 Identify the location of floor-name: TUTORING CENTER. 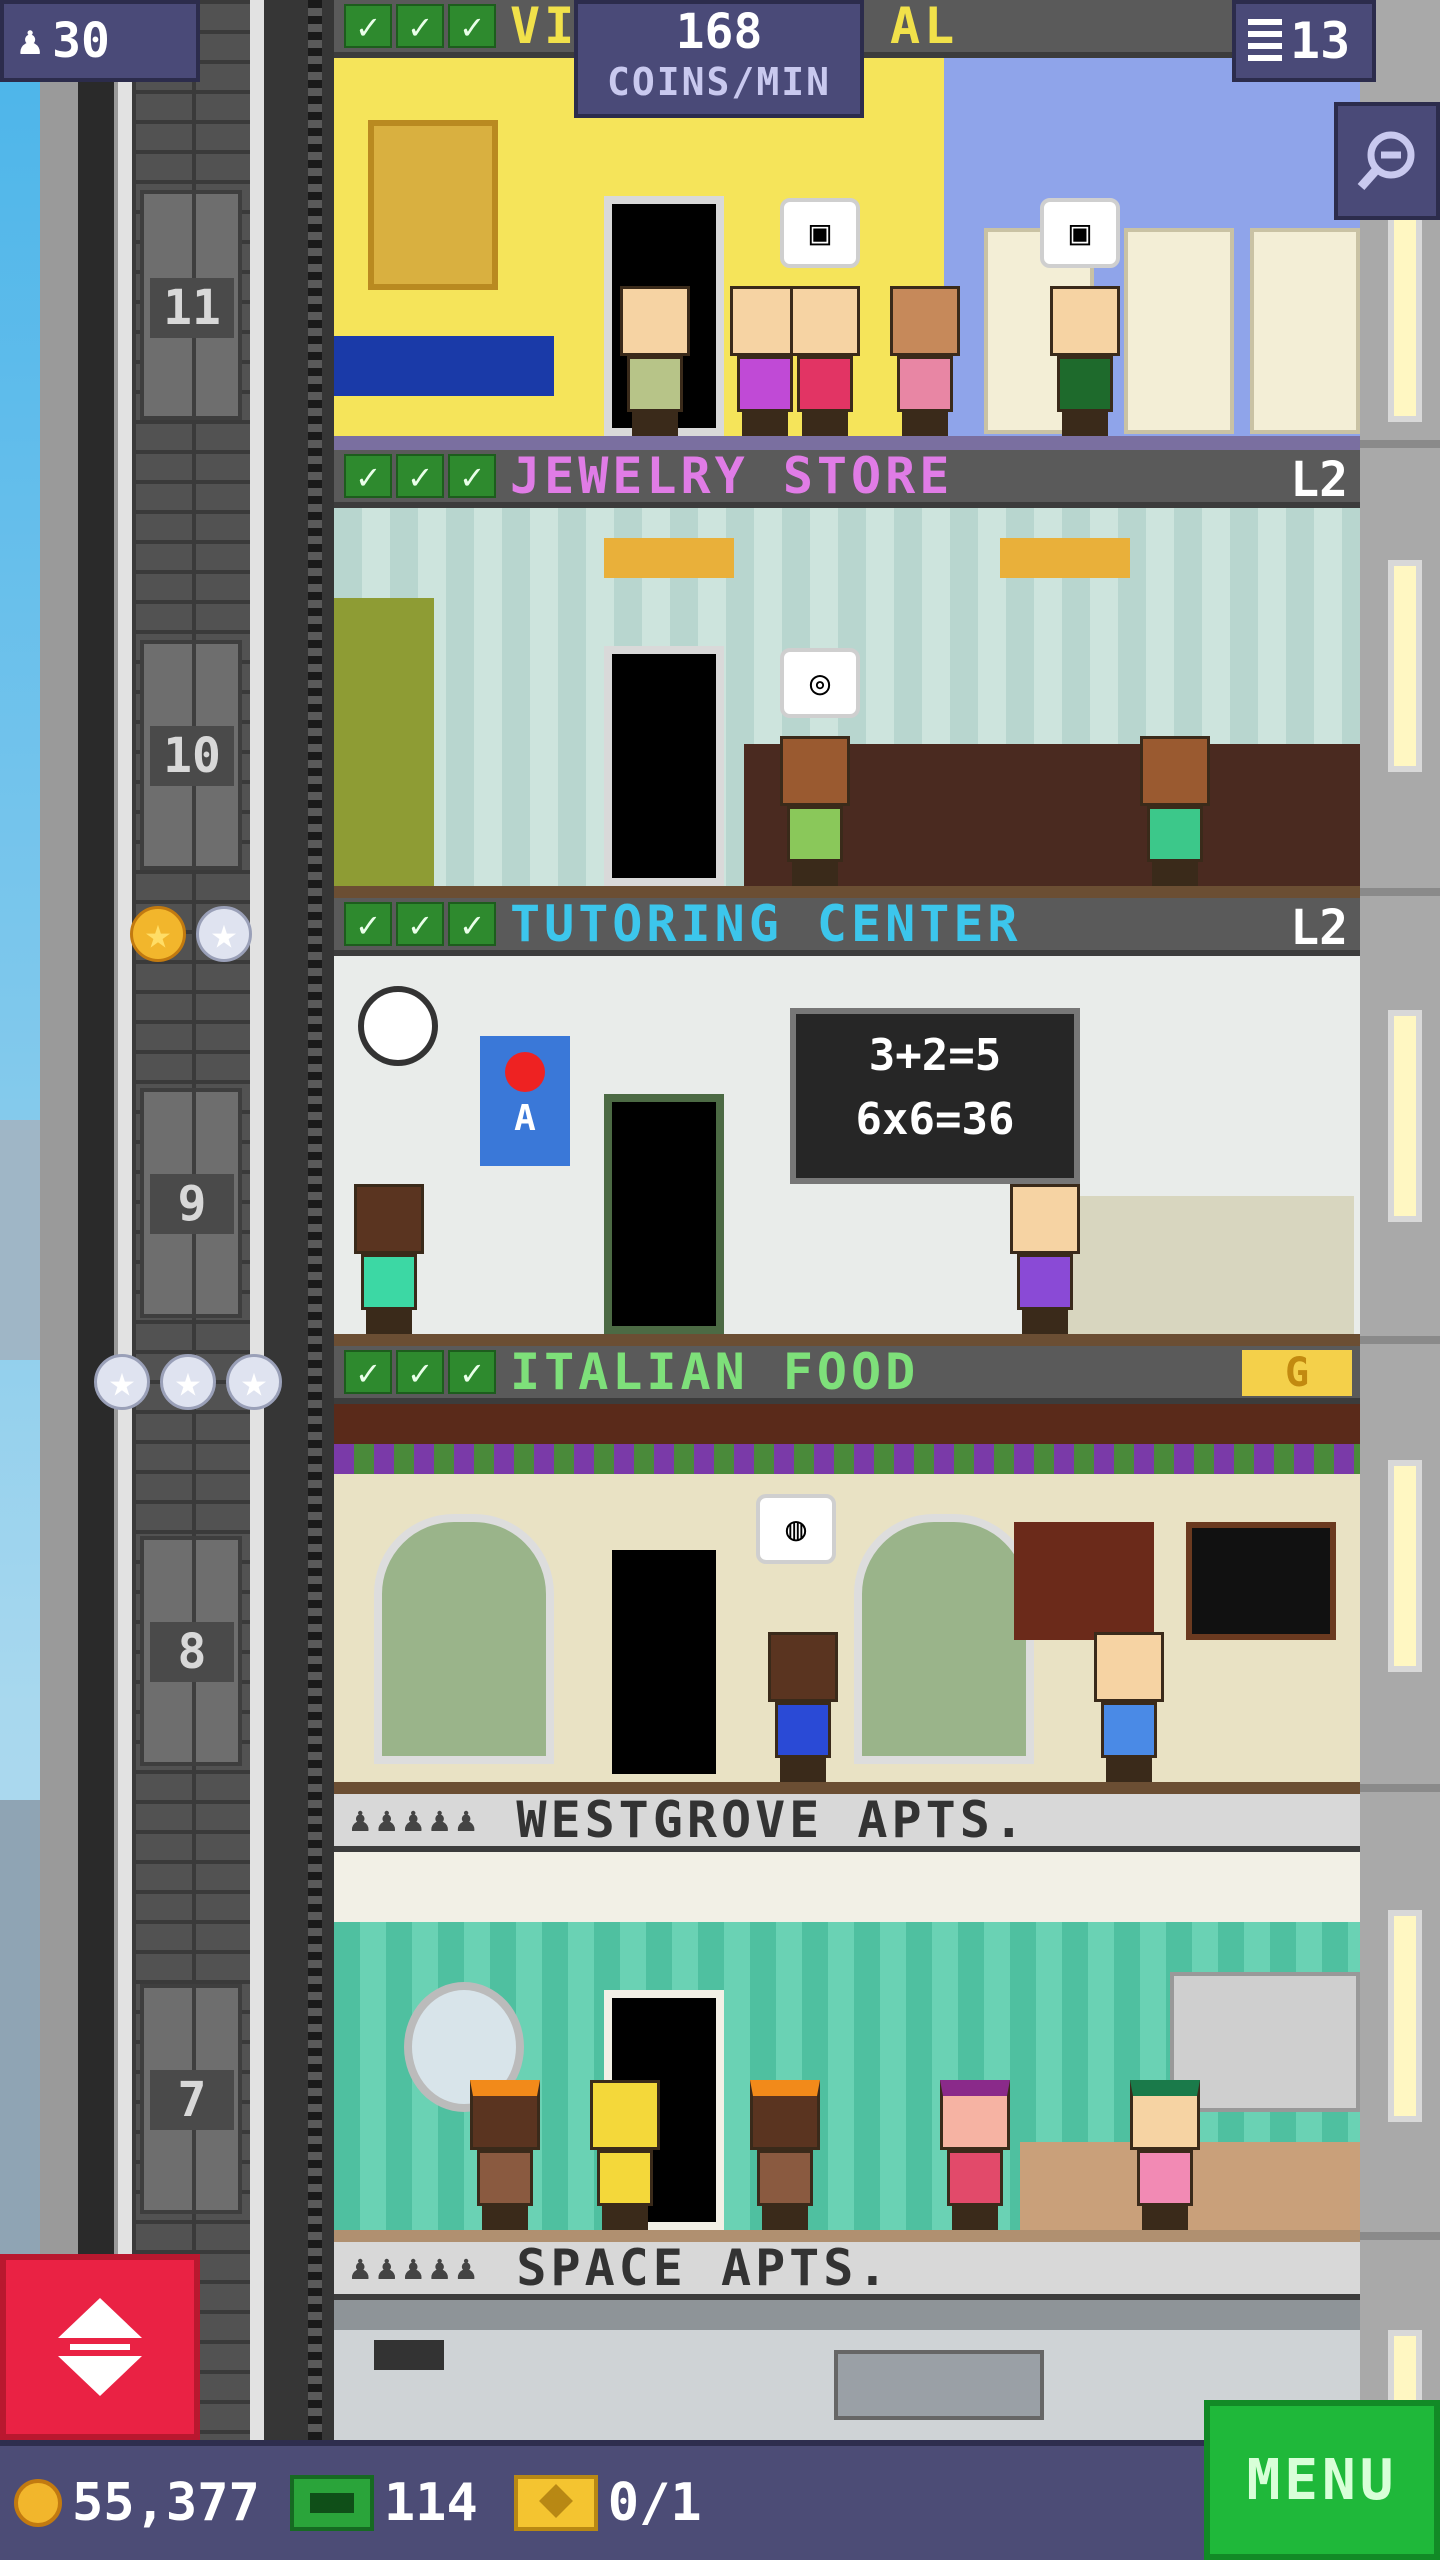
(766, 925).